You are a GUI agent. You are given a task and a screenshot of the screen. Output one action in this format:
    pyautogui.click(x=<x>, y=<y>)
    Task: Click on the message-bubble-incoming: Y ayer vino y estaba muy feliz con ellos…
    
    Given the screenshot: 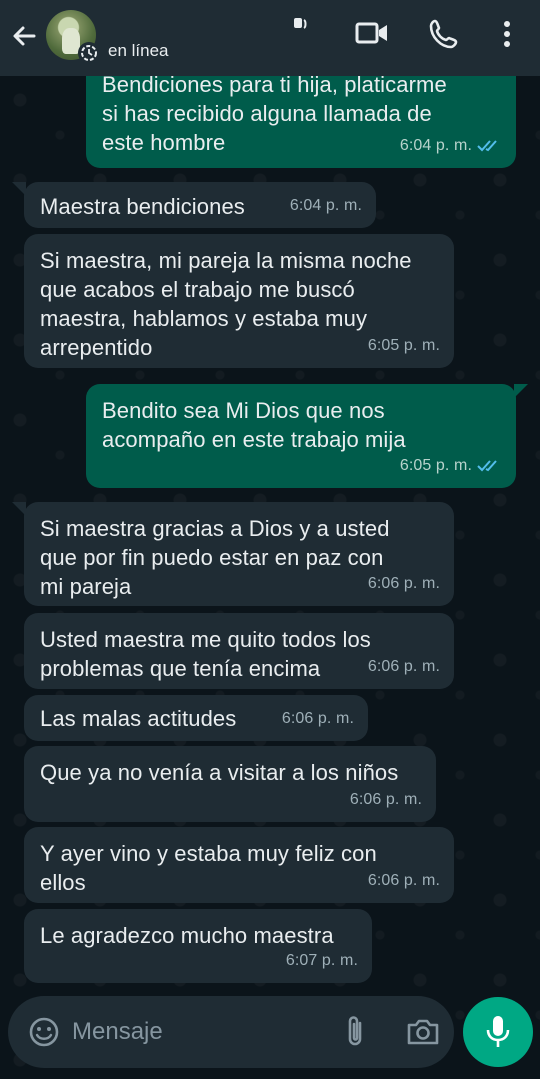 What is the action you would take?
    pyautogui.click(x=239, y=865)
    